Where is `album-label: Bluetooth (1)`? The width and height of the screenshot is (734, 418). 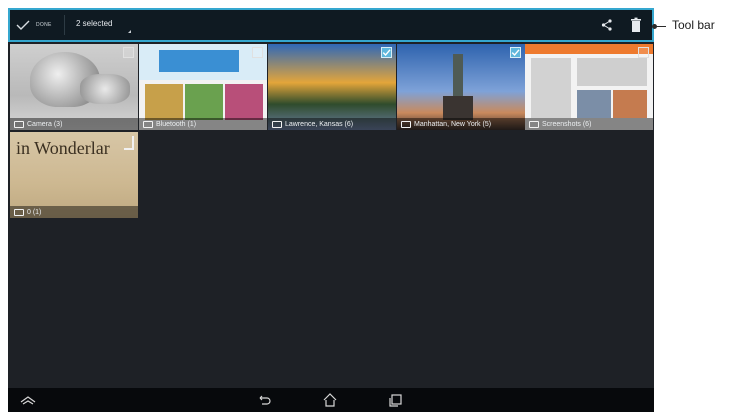
album-label: Bluetooth (1) is located at coordinates (176, 124).